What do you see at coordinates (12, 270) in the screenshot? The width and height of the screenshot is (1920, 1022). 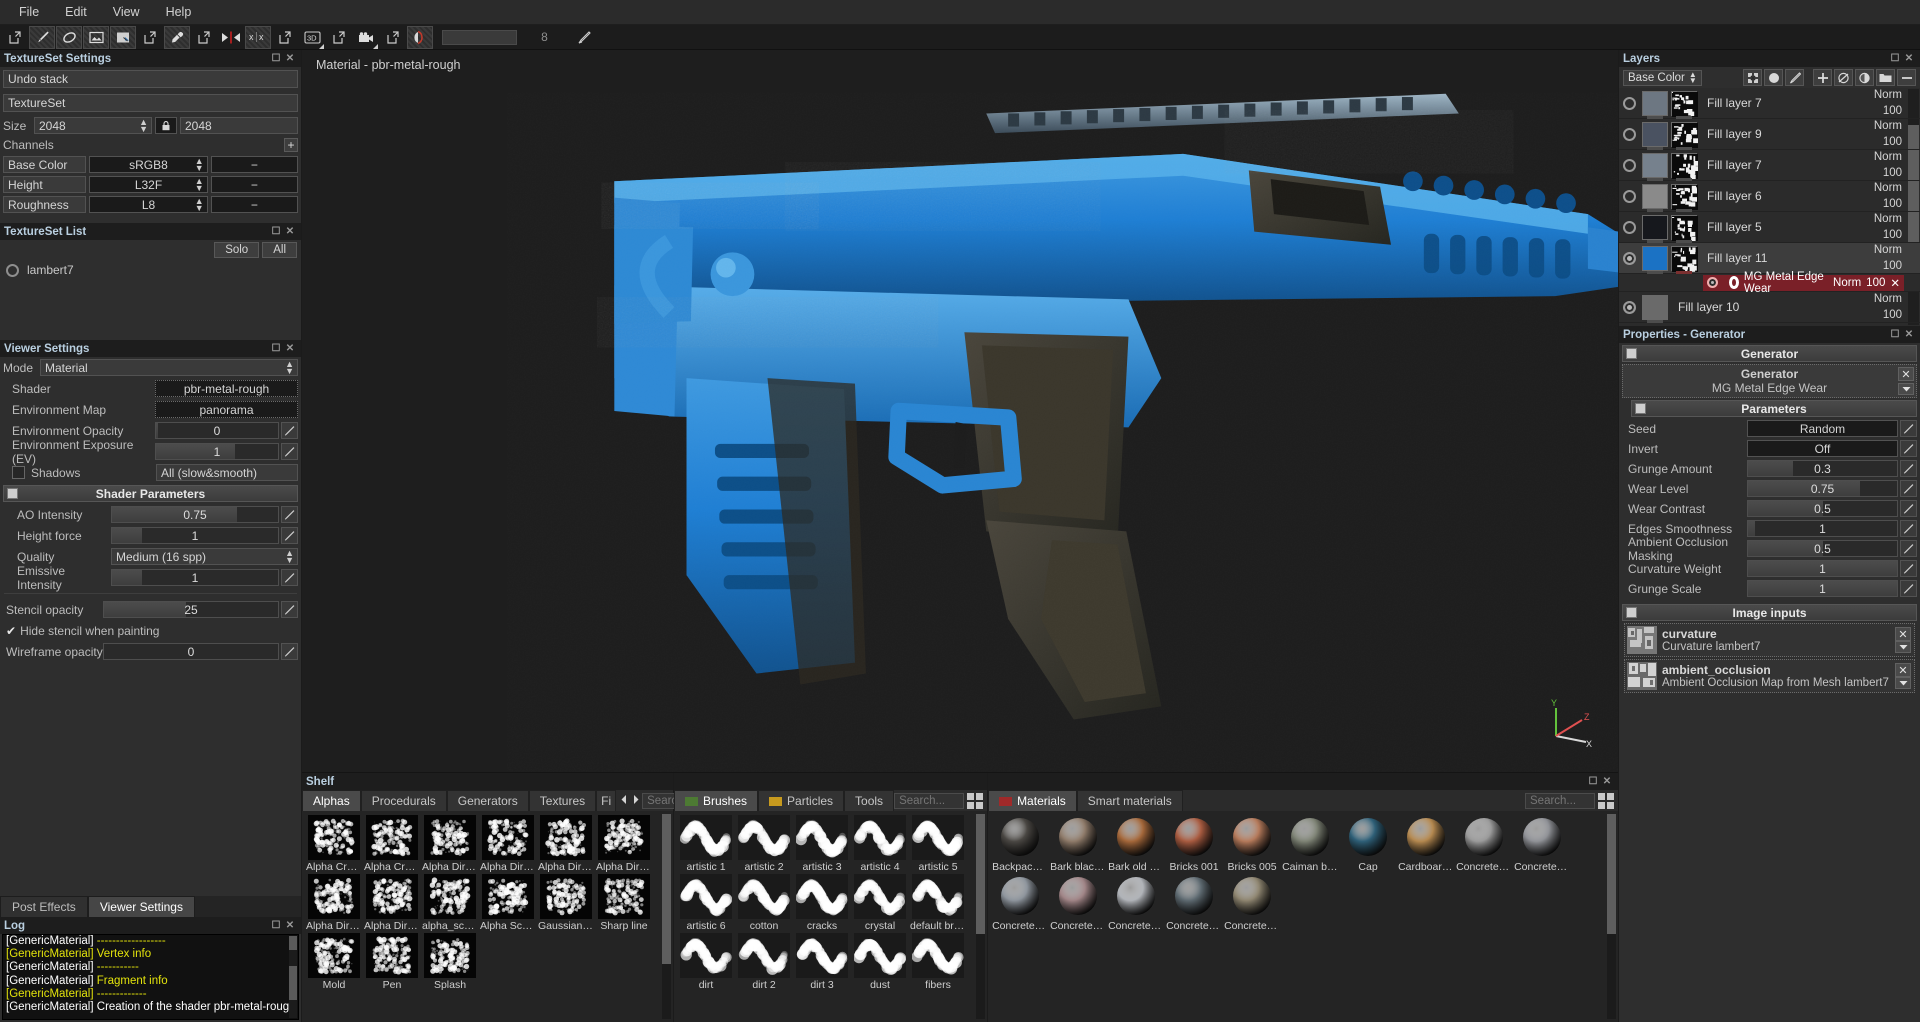 I see `visibility-toggle-icon` at bounding box center [12, 270].